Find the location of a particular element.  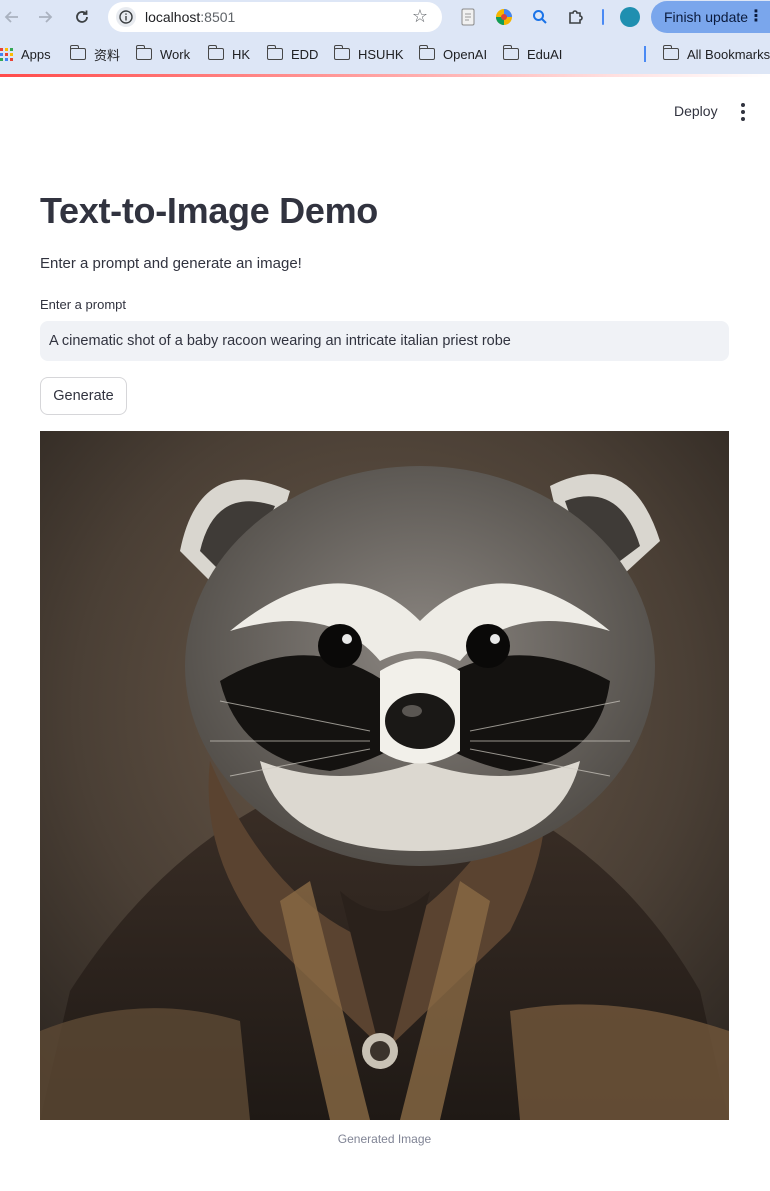

bookmark-label: EduAI is located at coordinates (545, 54).